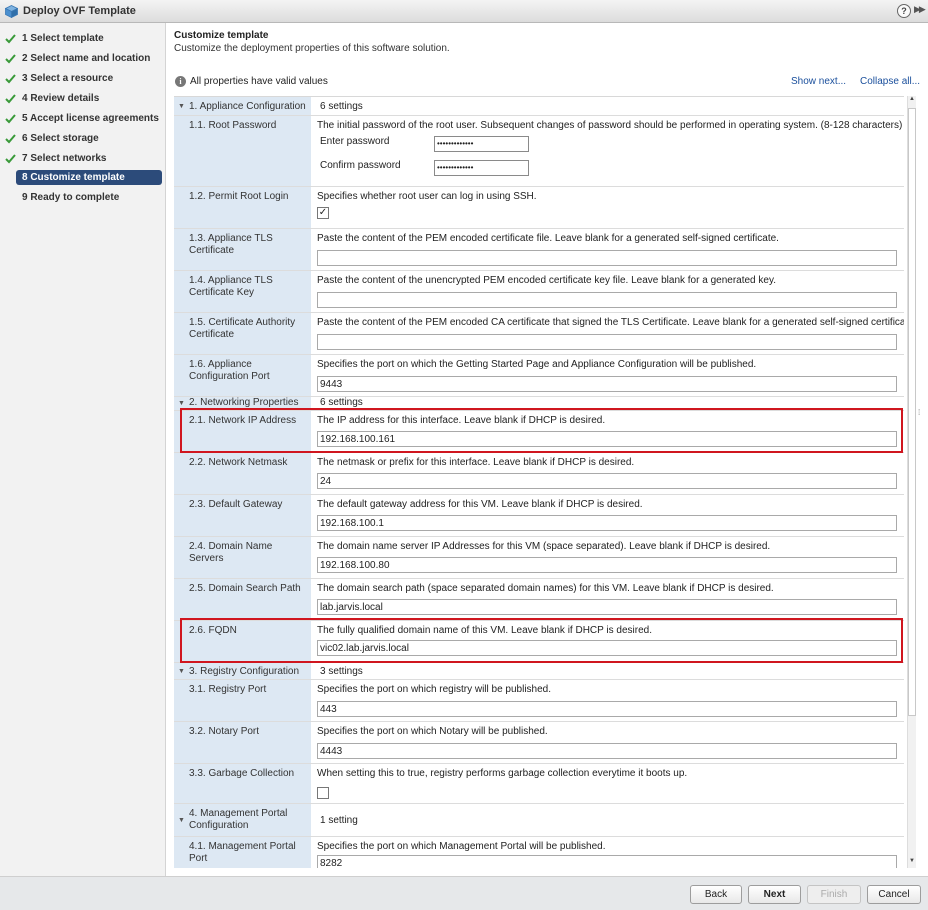 Image resolution: width=928 pixels, height=910 pixels. What do you see at coordinates (245, 588) in the screenshot?
I see `property-label: 2.5. Domain Search Path` at bounding box center [245, 588].